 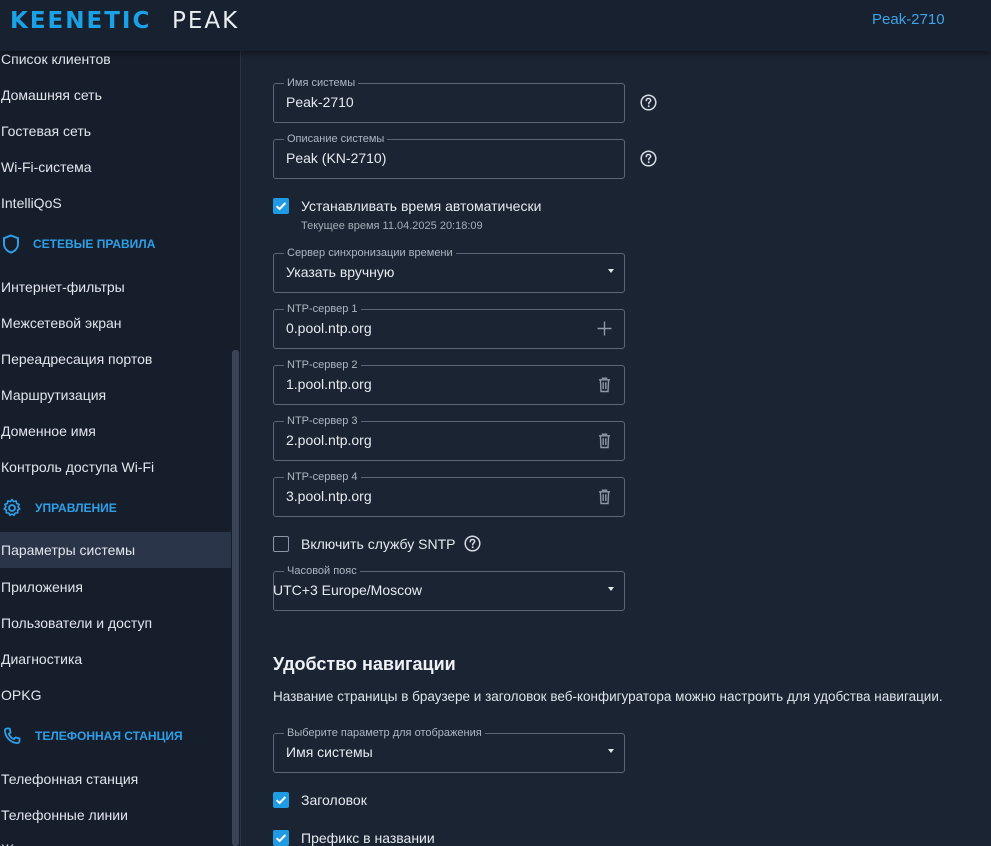 What do you see at coordinates (421, 206) in the screenshot?
I see `auto-time-label: Устанавливать время автоматически` at bounding box center [421, 206].